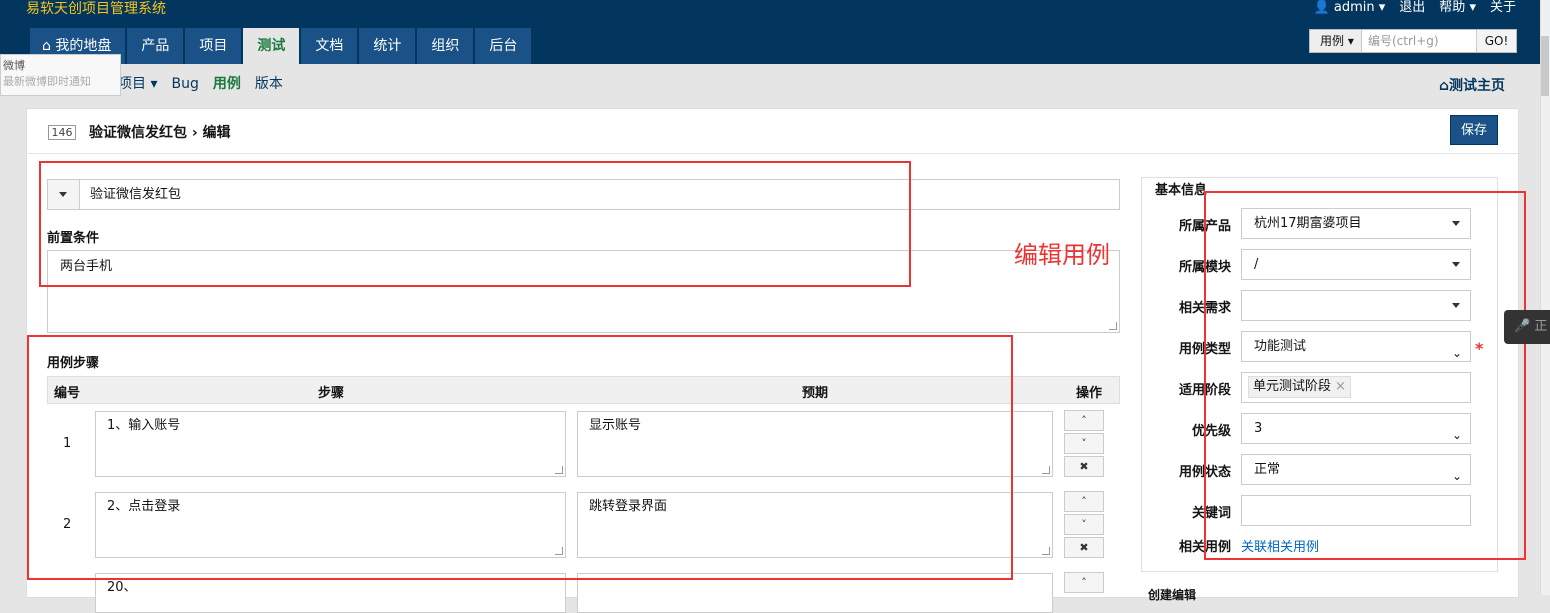 This screenshot has width=1550, height=613. I want to click on subnav-bug: Bug, so click(184, 84).